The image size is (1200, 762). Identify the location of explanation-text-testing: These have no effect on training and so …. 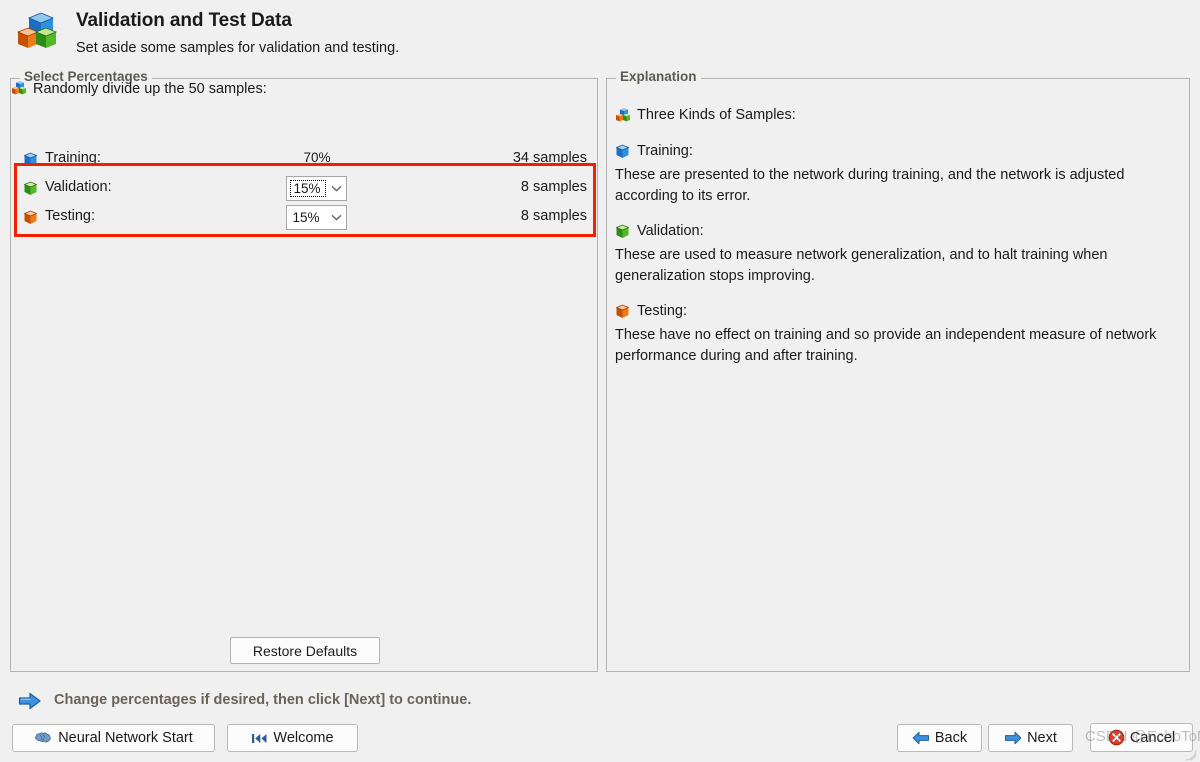
(886, 345).